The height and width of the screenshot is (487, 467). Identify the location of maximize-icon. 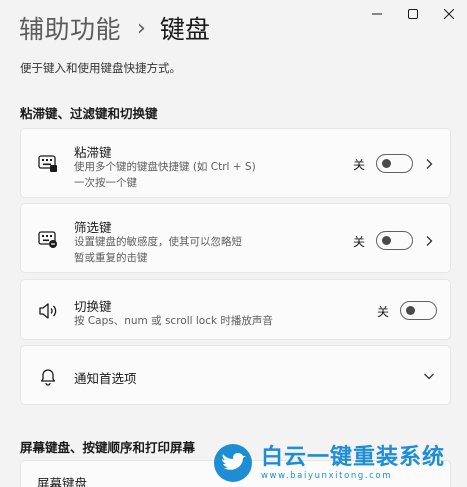
(413, 14).